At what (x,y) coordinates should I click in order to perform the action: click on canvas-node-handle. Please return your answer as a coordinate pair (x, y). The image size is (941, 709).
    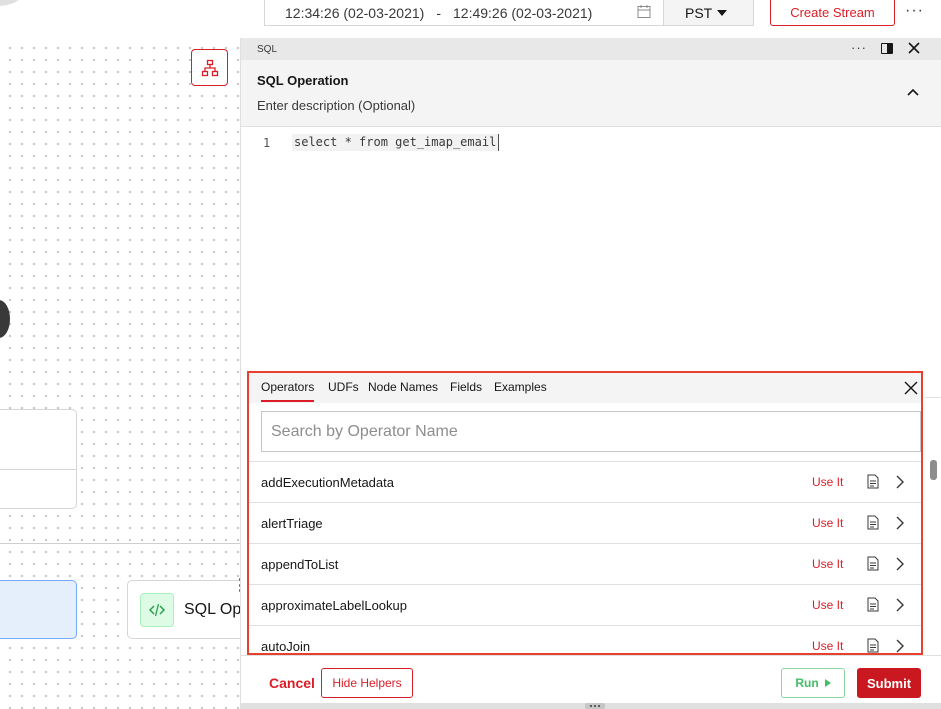
    Looking at the image, I should click on (5, 319).